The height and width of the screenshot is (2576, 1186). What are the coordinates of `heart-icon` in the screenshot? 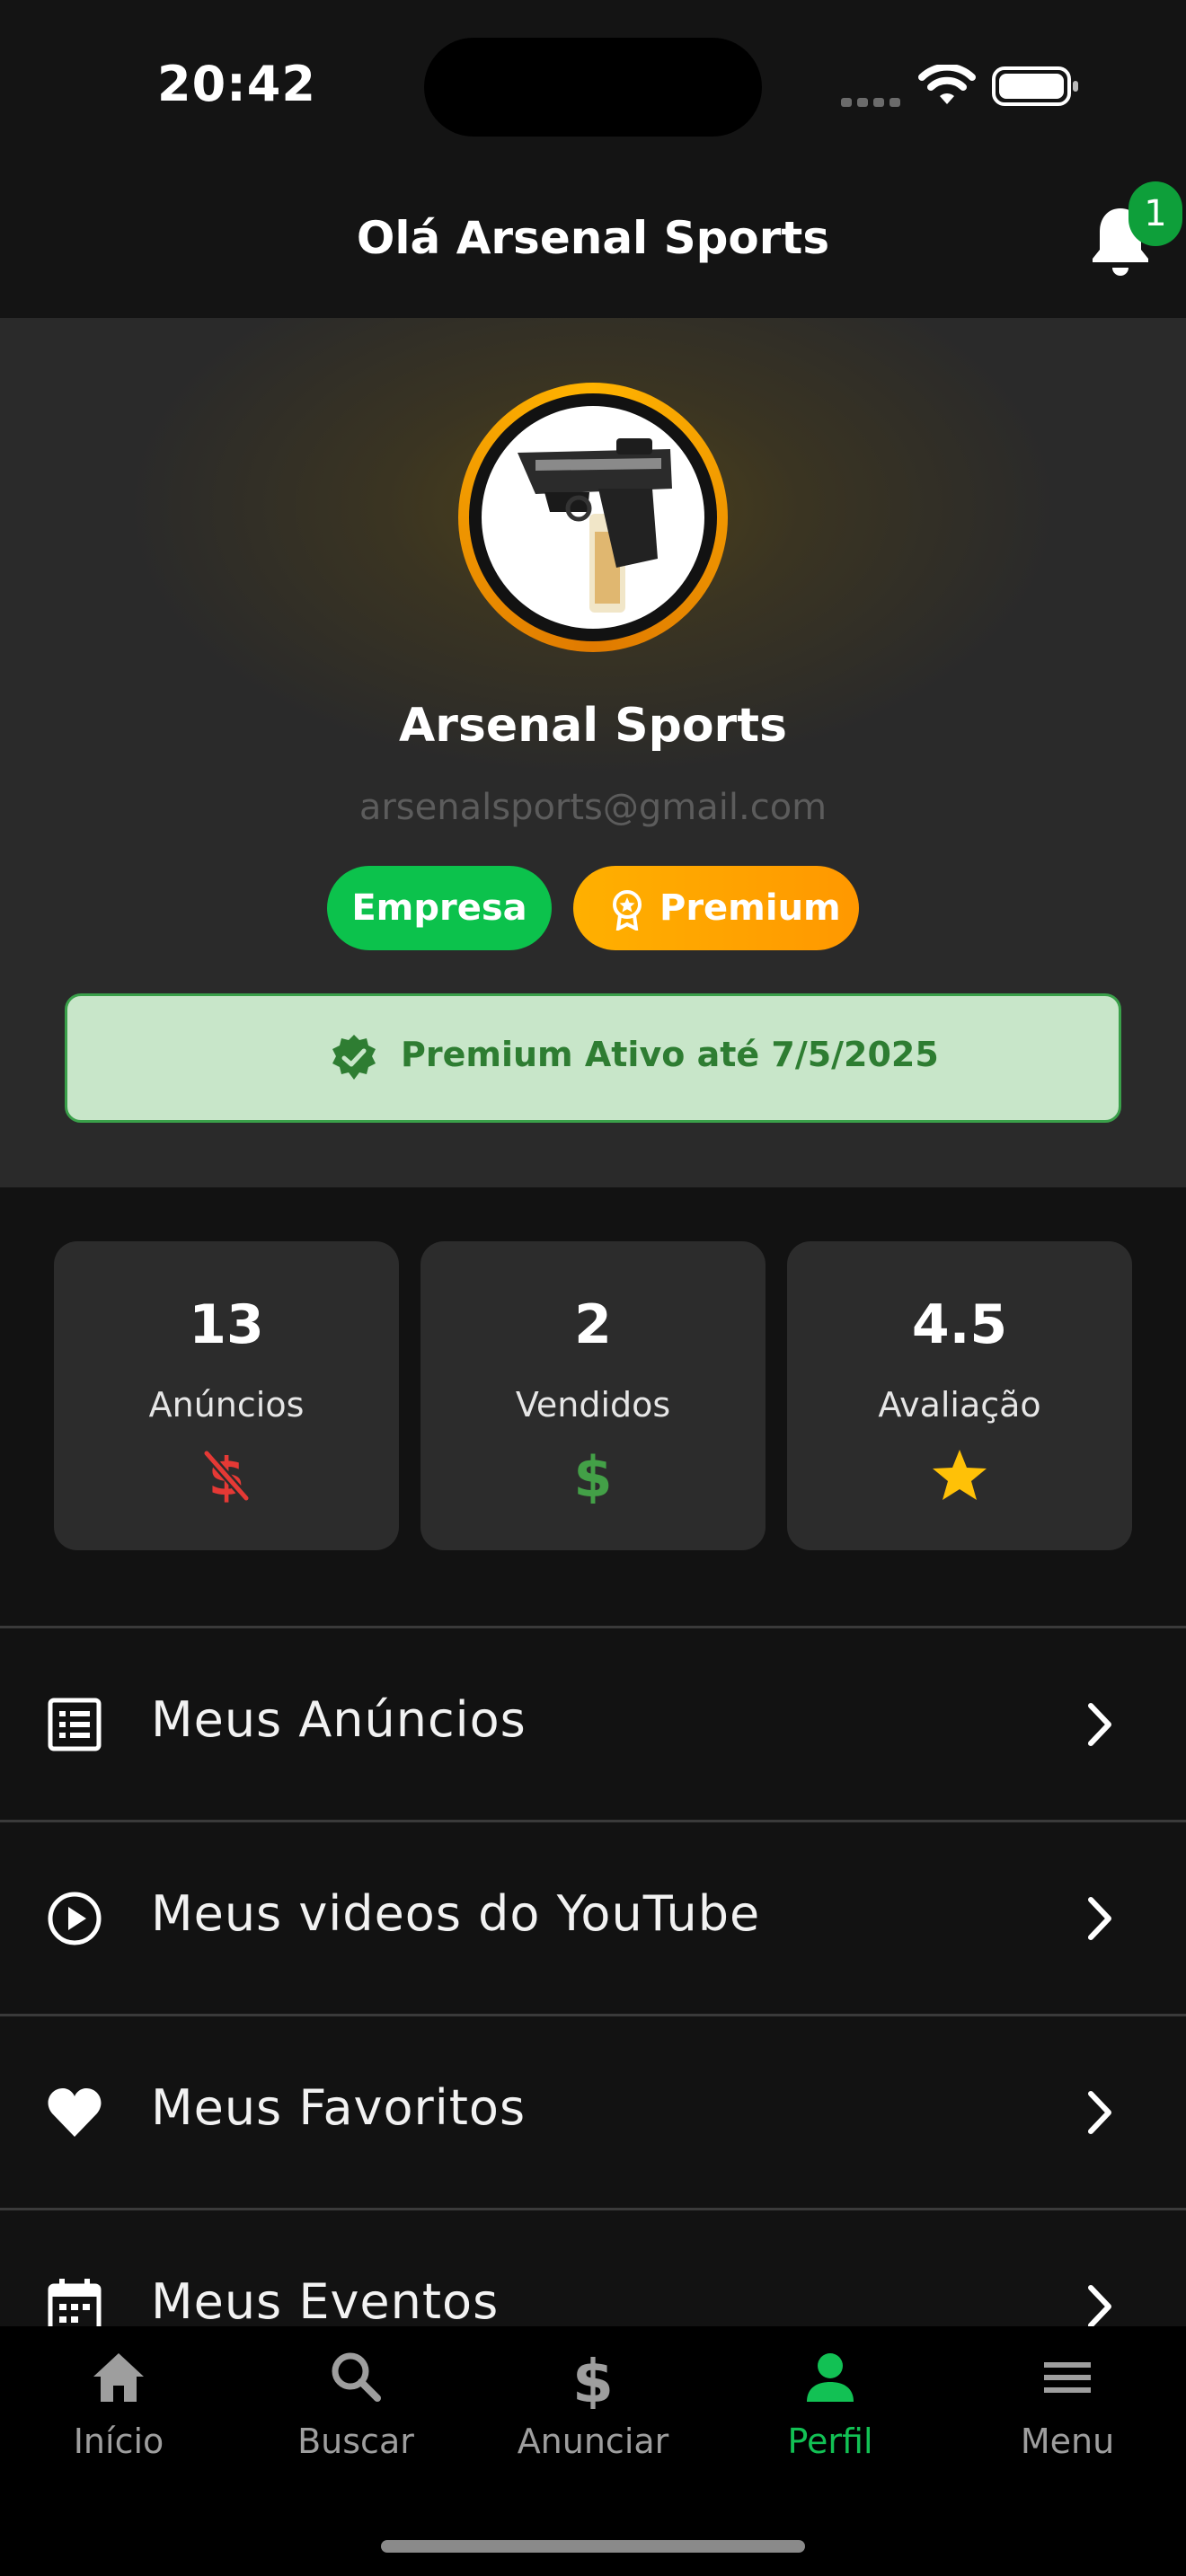 It's located at (75, 2112).